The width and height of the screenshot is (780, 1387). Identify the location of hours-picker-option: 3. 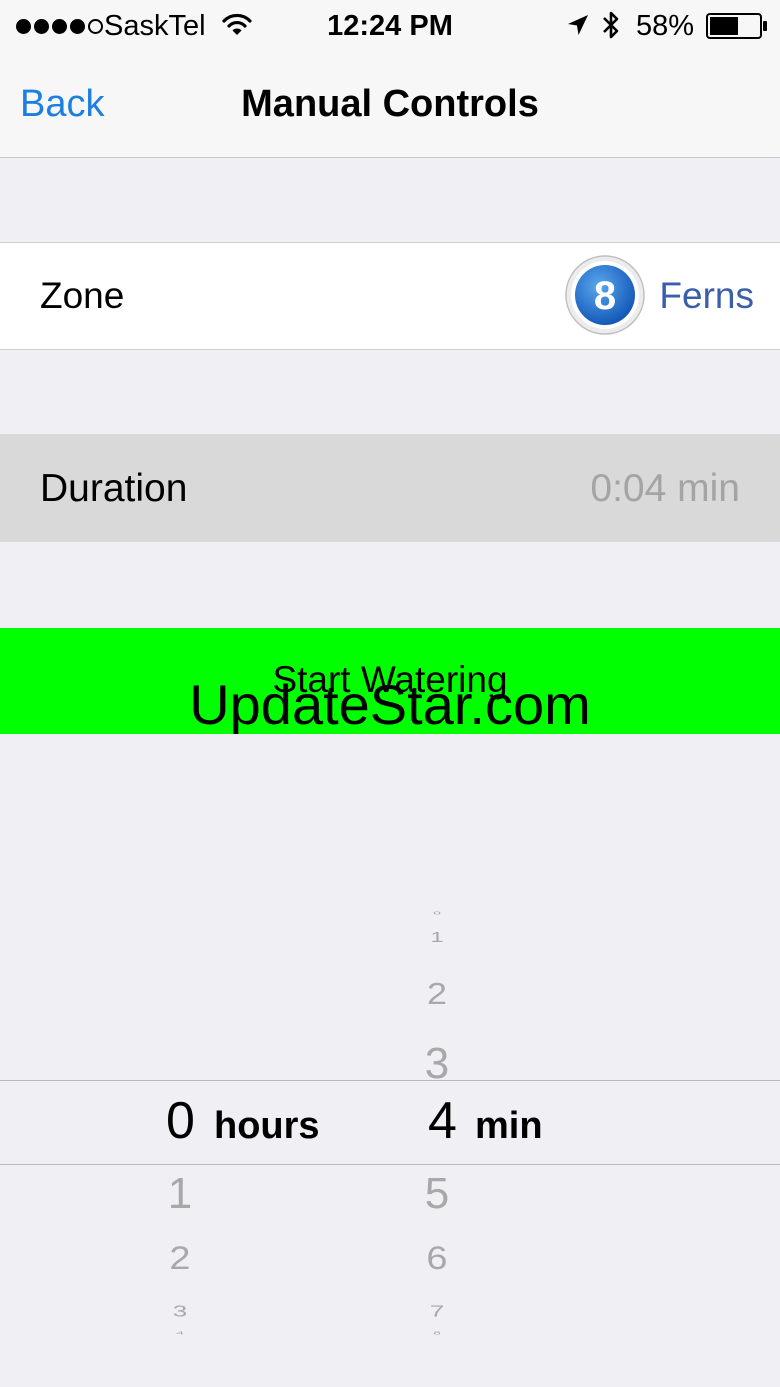
(180, 1311).